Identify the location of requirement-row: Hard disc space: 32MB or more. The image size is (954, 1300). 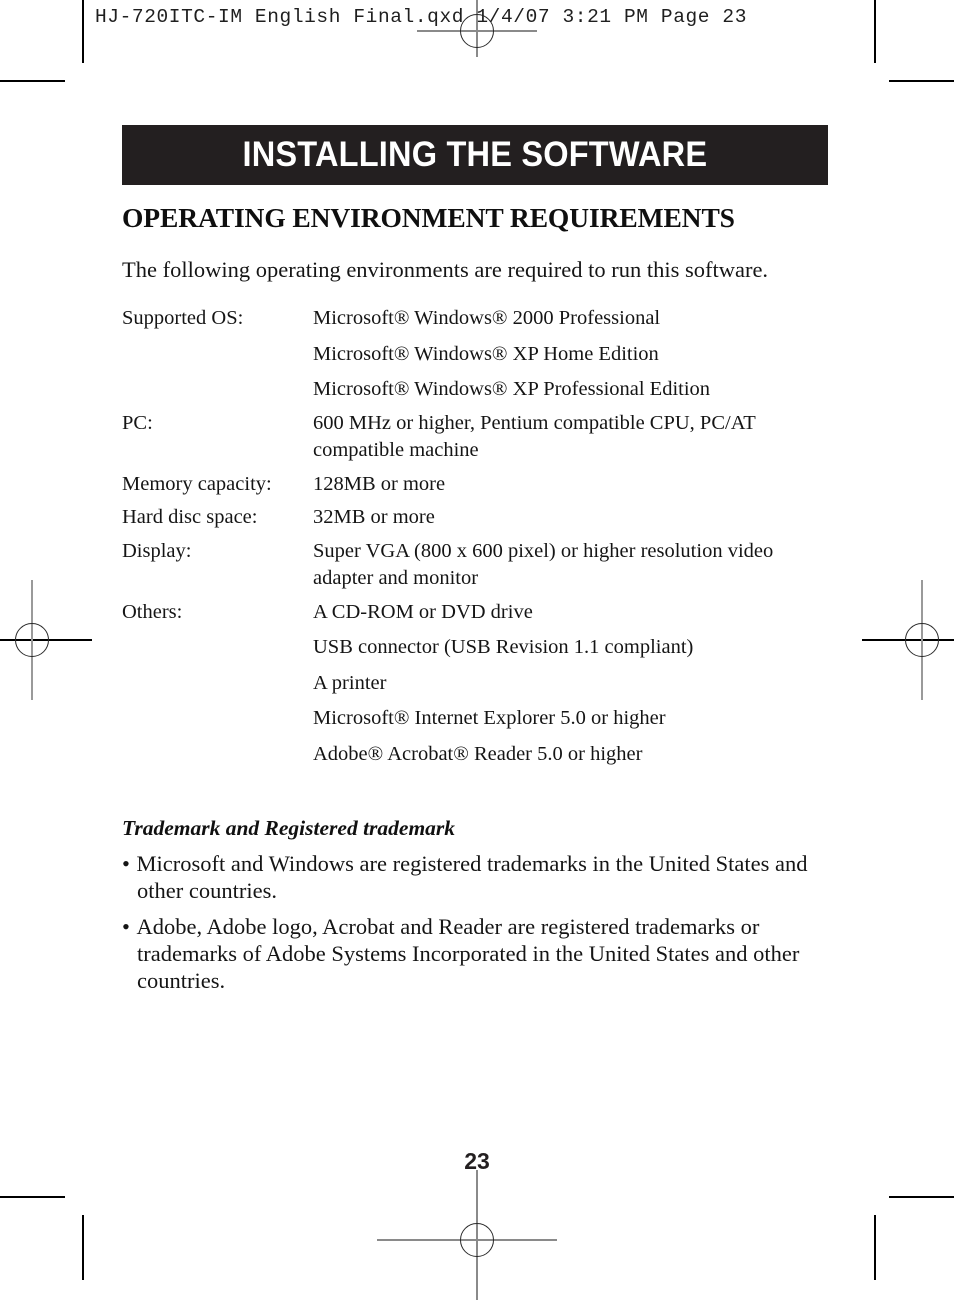
(477, 517).